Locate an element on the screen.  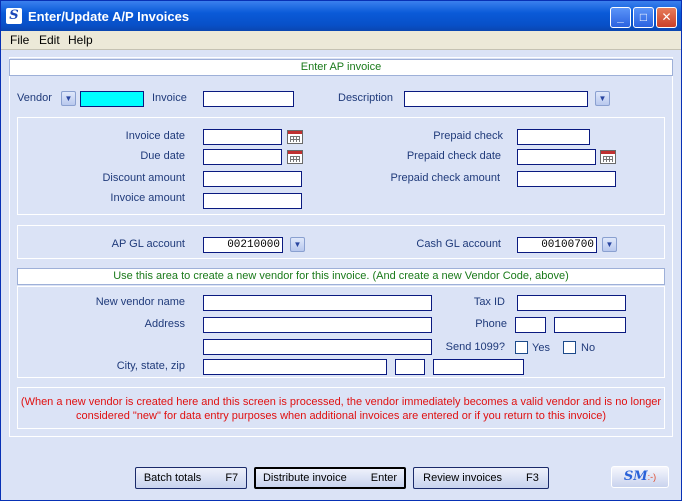
invoice-number-input is located at coordinates (248, 99).